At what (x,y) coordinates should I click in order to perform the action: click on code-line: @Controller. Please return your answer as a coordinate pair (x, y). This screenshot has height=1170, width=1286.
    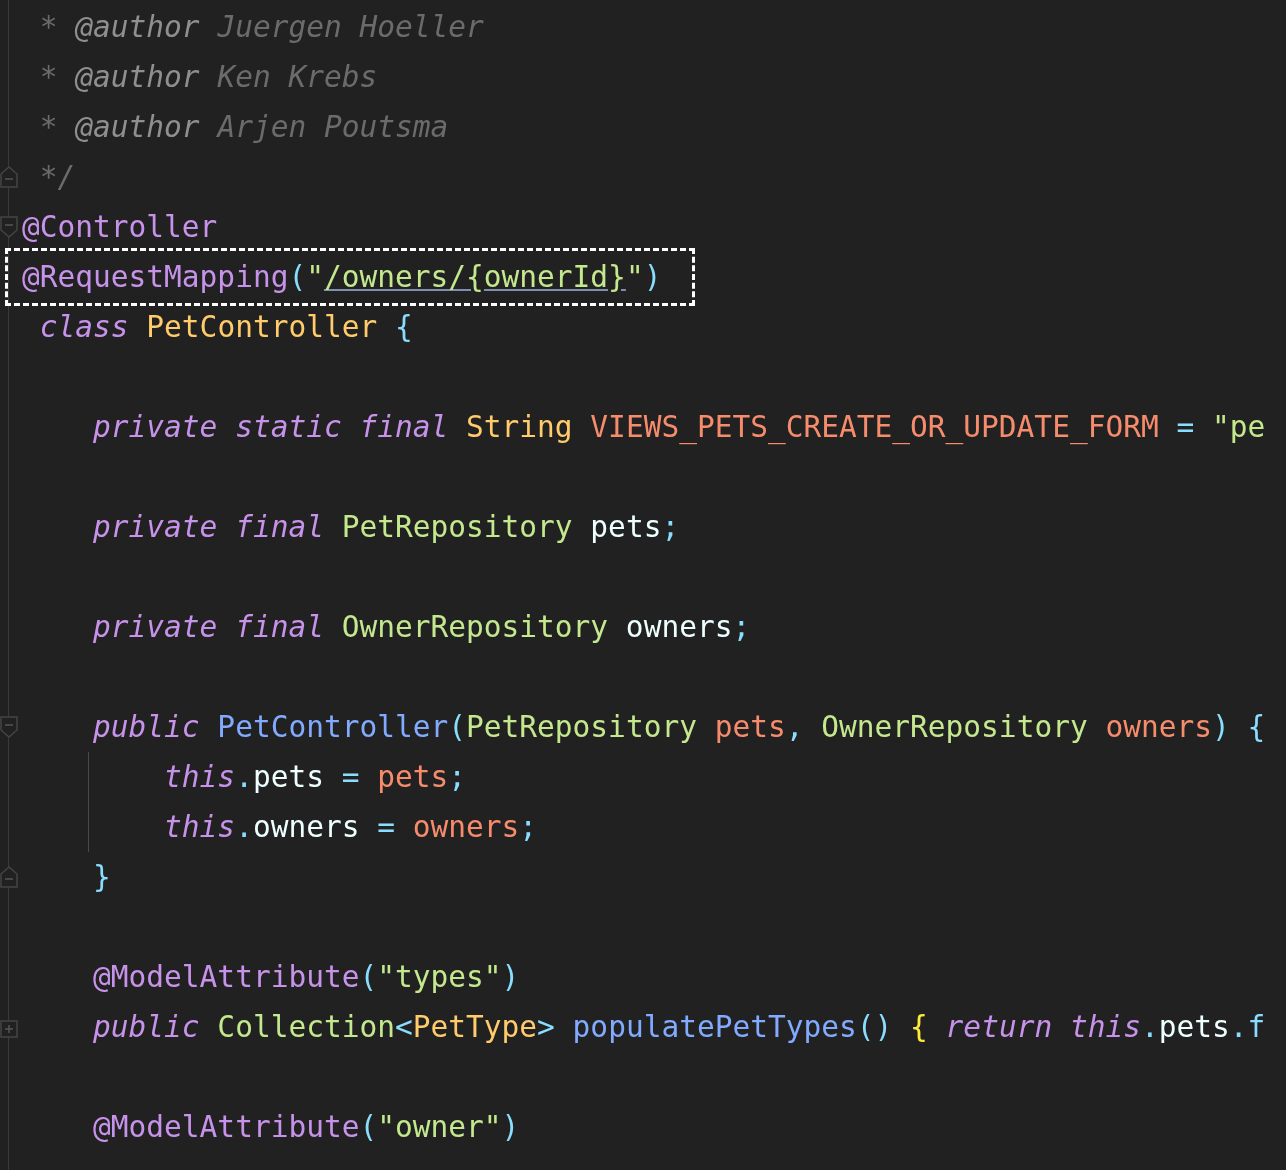
    Looking at the image, I should click on (120, 227).